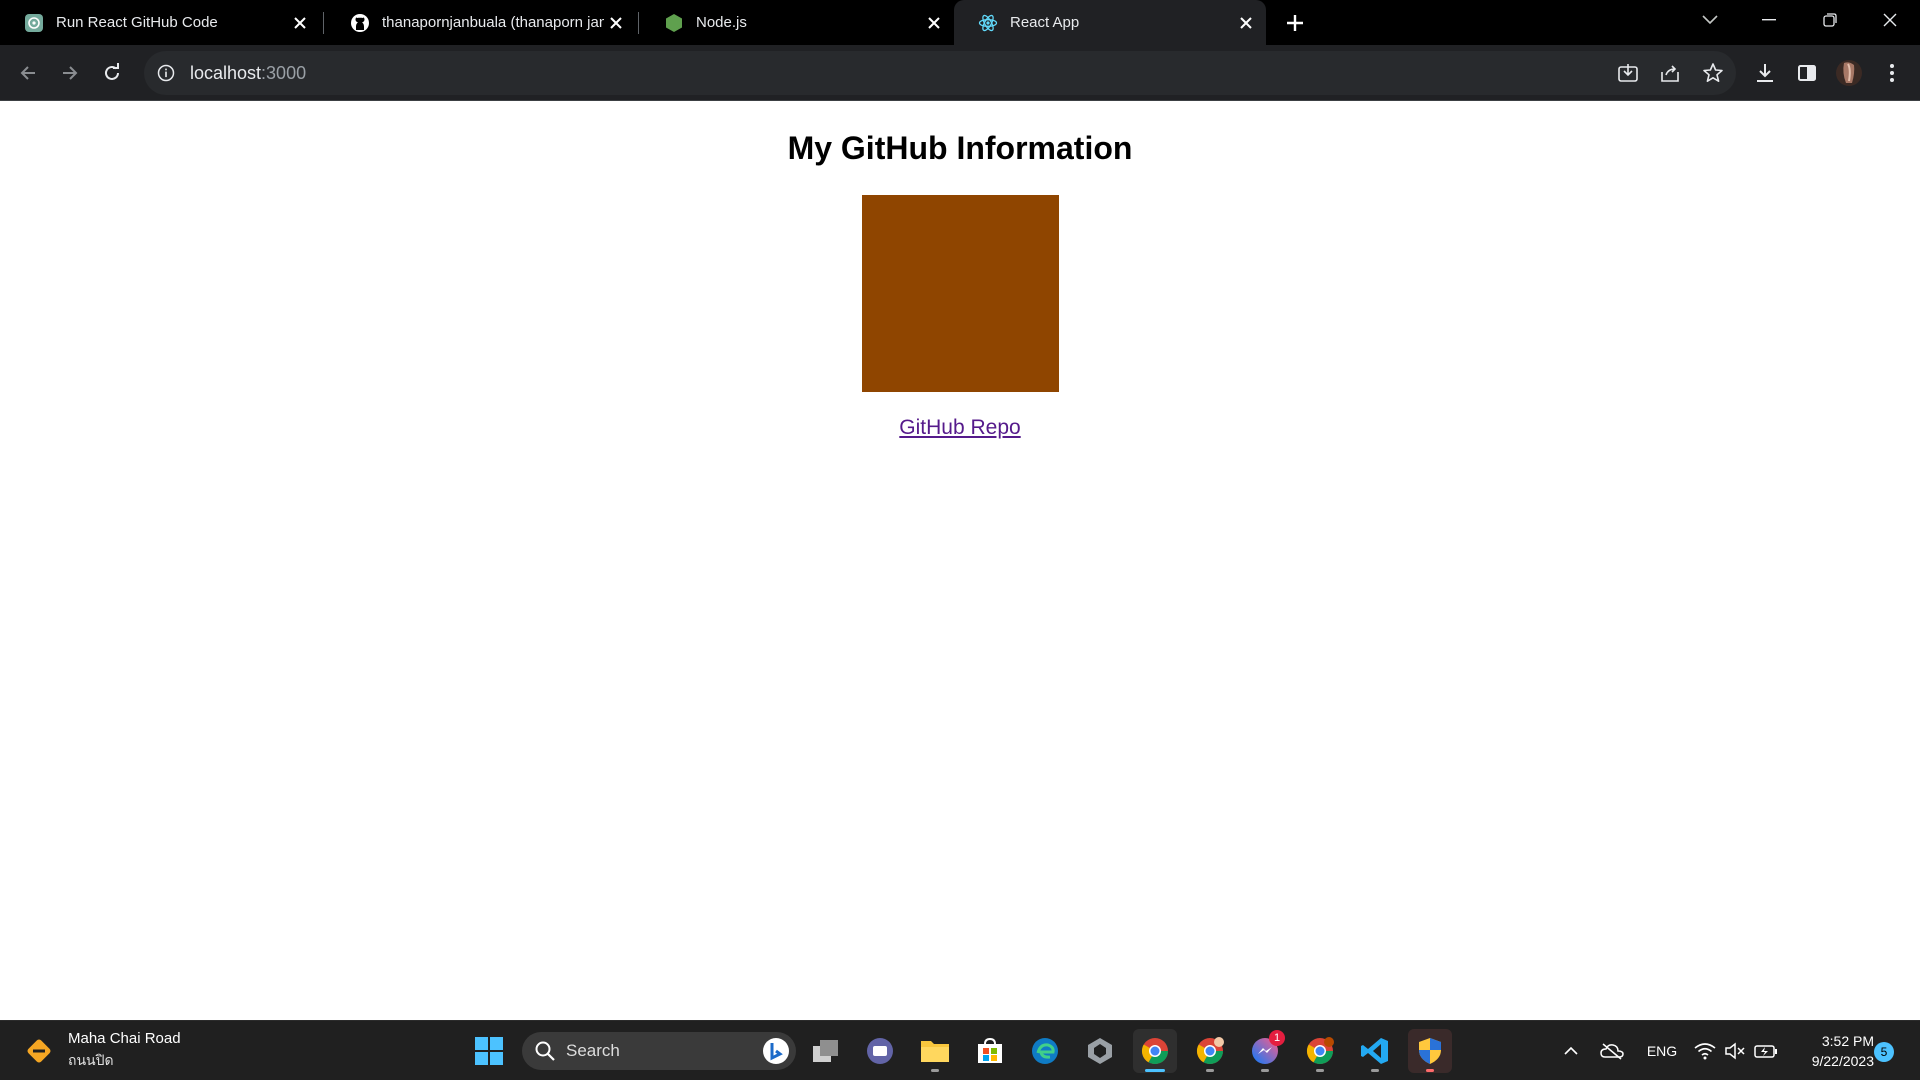 The width and height of the screenshot is (1920, 1080). I want to click on new-tab-button, so click(1295, 23).